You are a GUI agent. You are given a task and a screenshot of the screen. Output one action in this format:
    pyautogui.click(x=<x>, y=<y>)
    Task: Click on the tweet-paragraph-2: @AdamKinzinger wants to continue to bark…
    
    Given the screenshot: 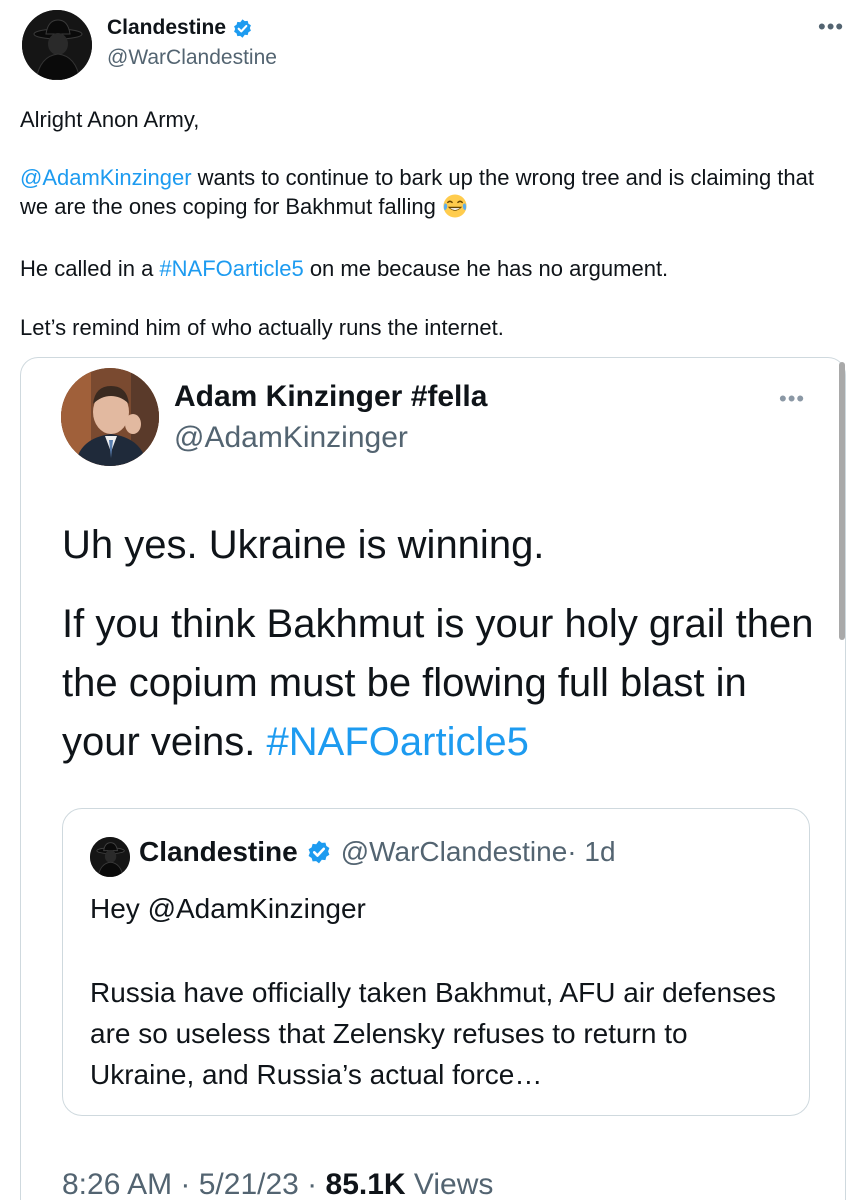 What is the action you would take?
    pyautogui.click(x=425, y=192)
    